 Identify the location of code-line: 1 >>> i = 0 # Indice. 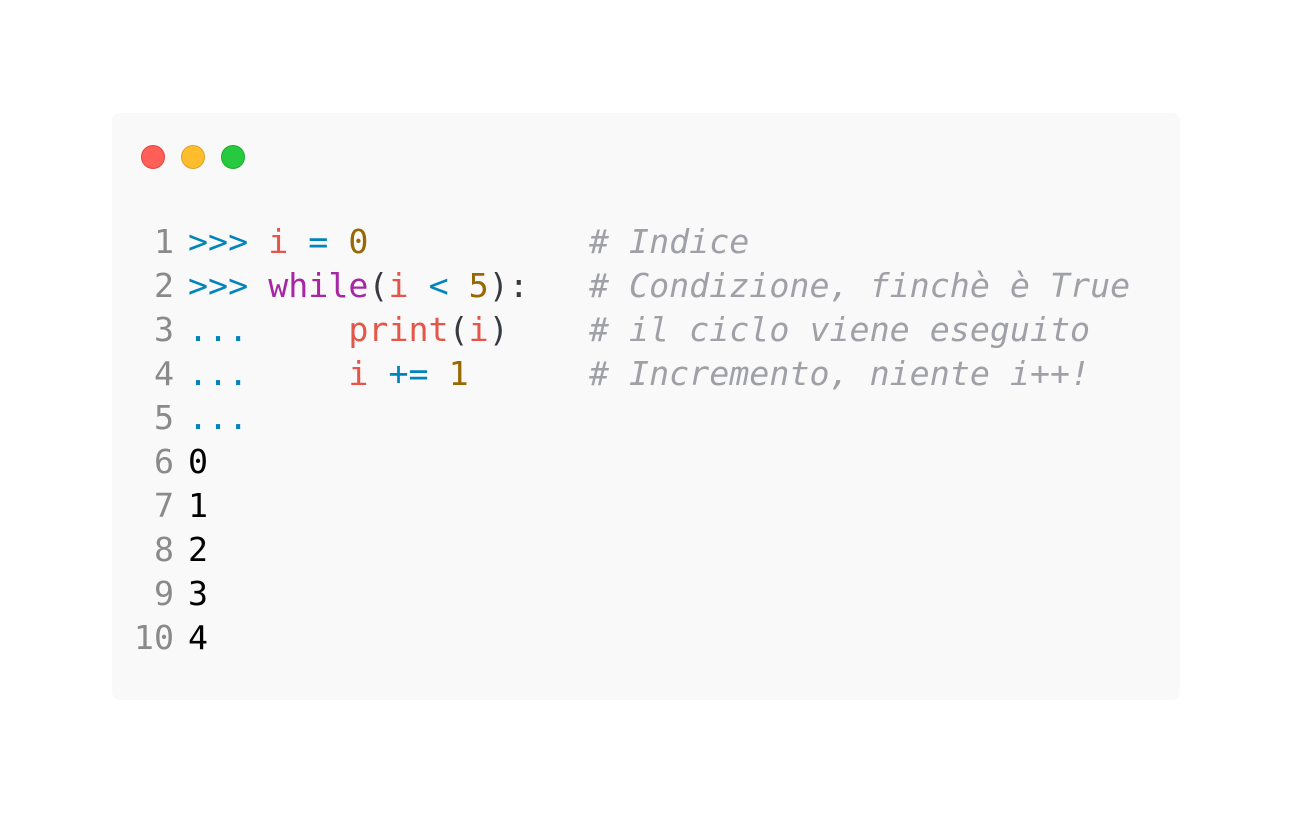
(621, 242).